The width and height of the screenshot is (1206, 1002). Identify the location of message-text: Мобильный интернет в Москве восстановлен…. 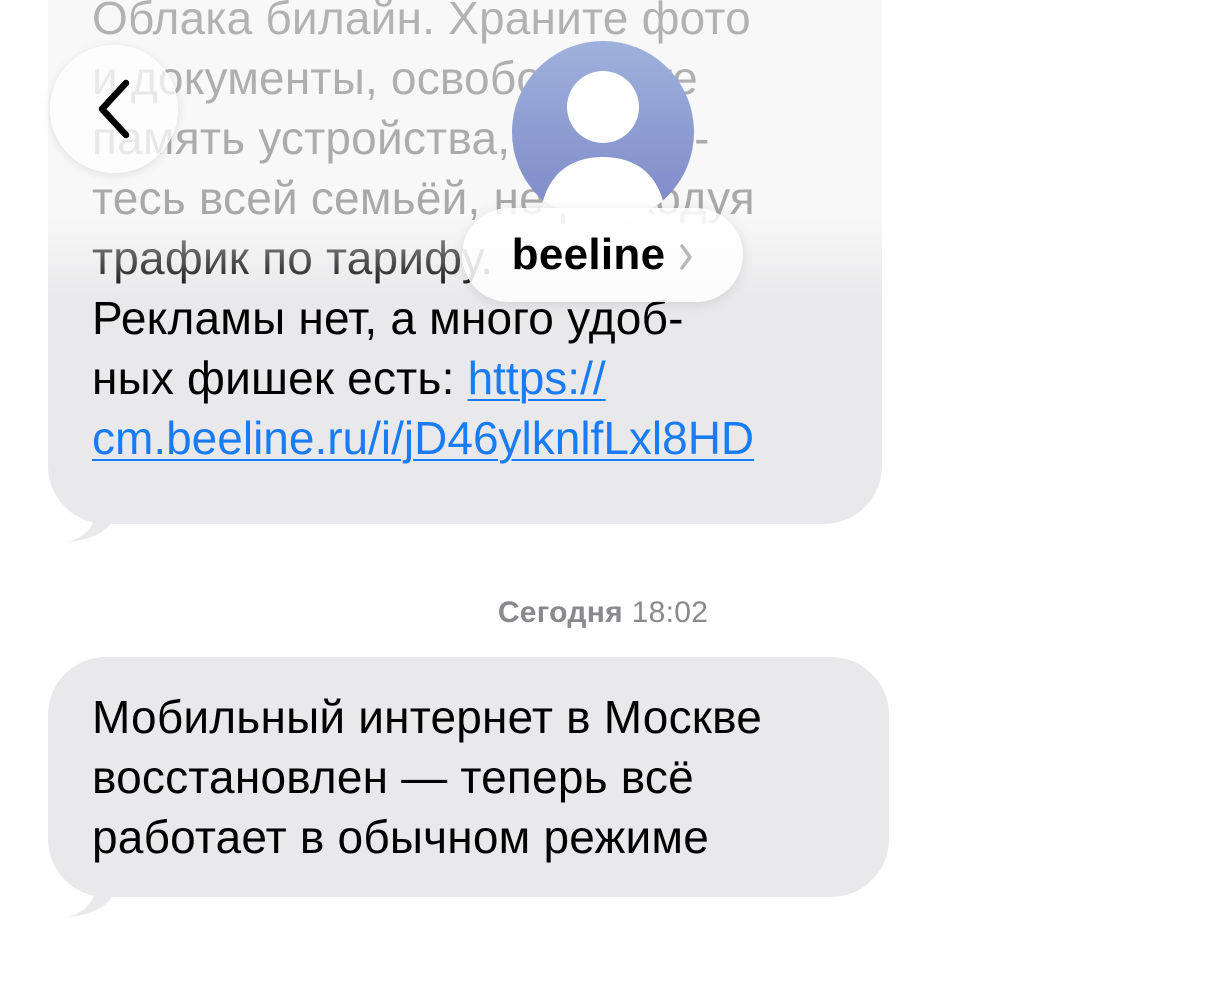
(427, 777).